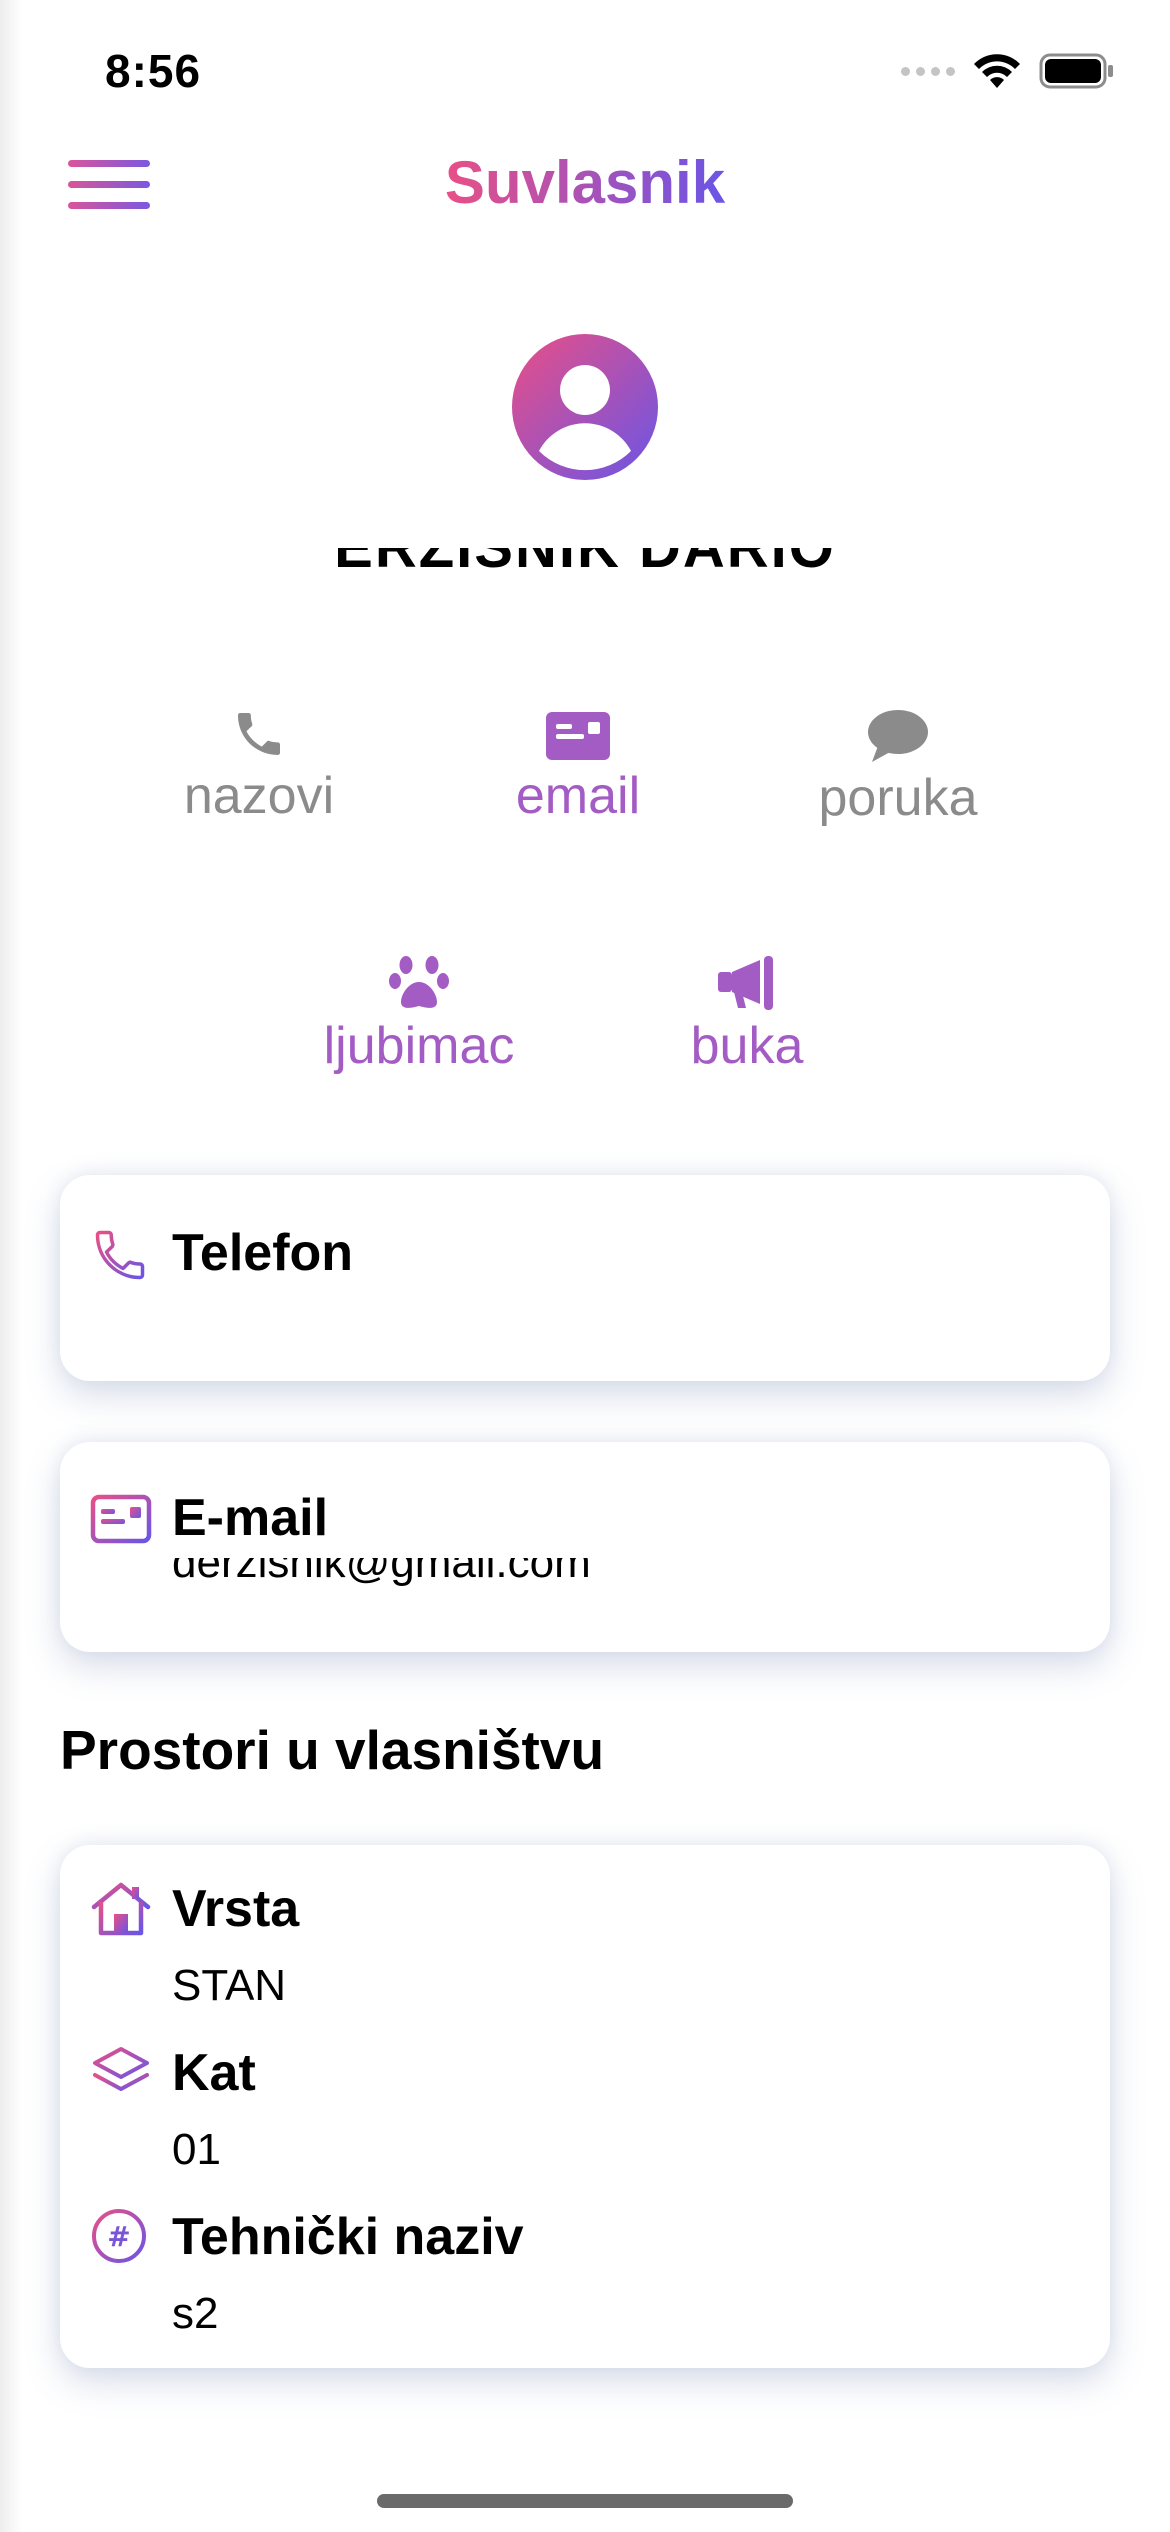 This screenshot has height=2532, width=1170. I want to click on phone-outline-icon, so click(120, 1255).